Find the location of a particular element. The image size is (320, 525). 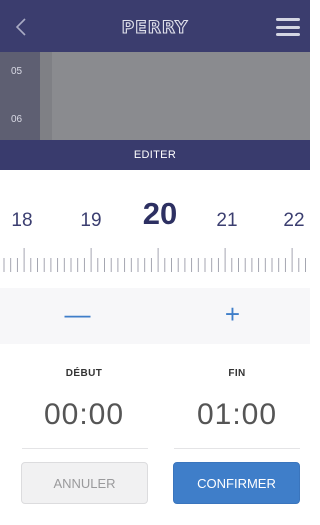

picker-value: 21 is located at coordinates (227, 221).